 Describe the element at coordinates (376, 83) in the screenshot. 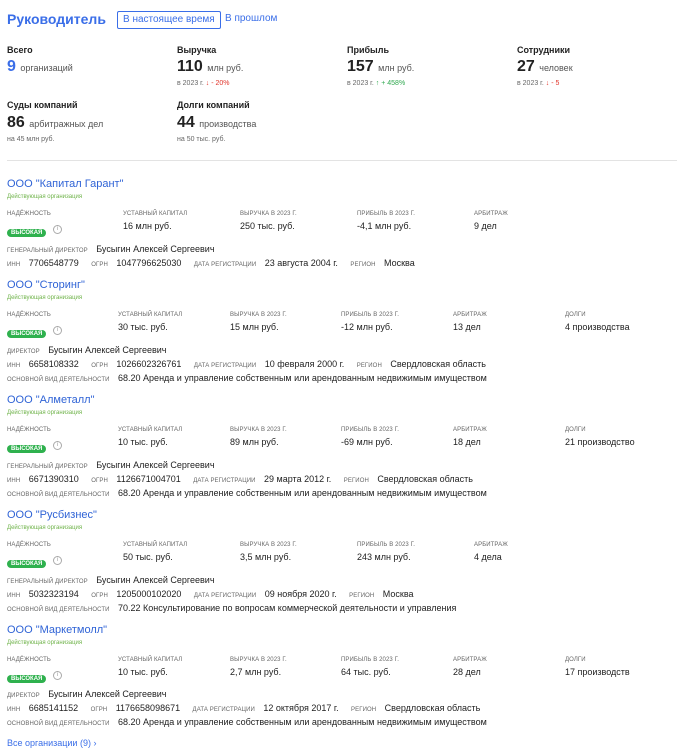

I see `stat-profit-sub: в 2023 г. ↑ + 458%` at that location.